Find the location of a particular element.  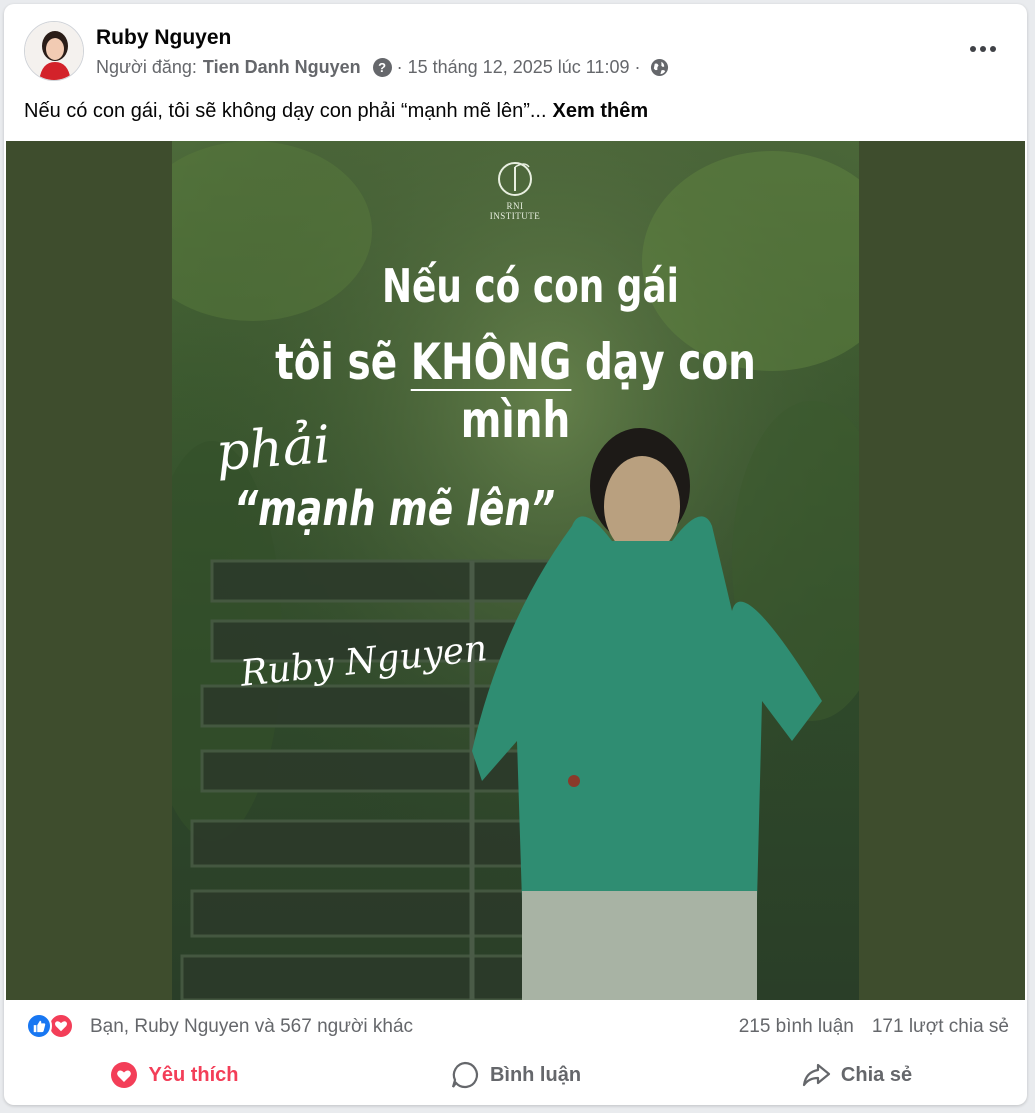

globe-icon is located at coordinates (659, 67).